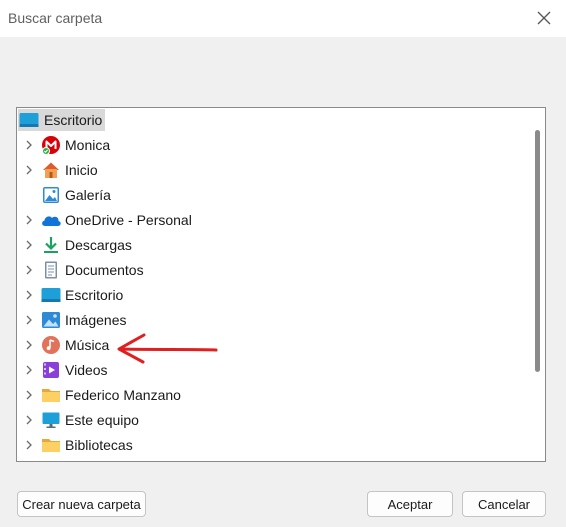 This screenshot has width=566, height=527. What do you see at coordinates (537, 251) in the screenshot?
I see `scrollbar-thumb` at bounding box center [537, 251].